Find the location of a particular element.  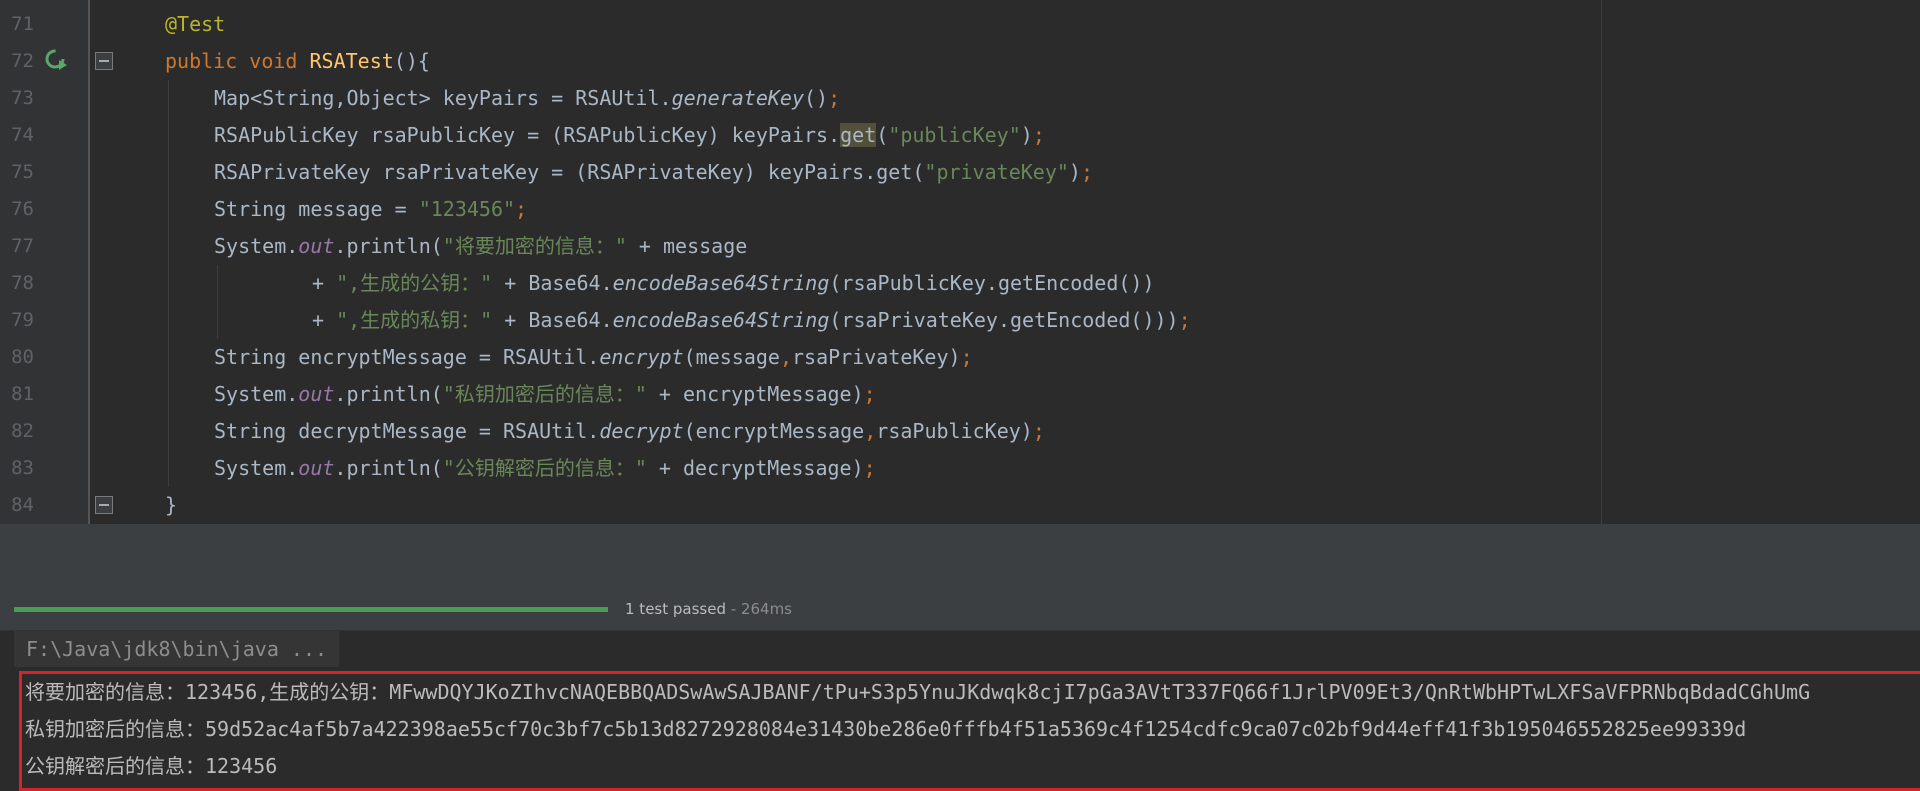

code-line-84: } is located at coordinates (171, 505).